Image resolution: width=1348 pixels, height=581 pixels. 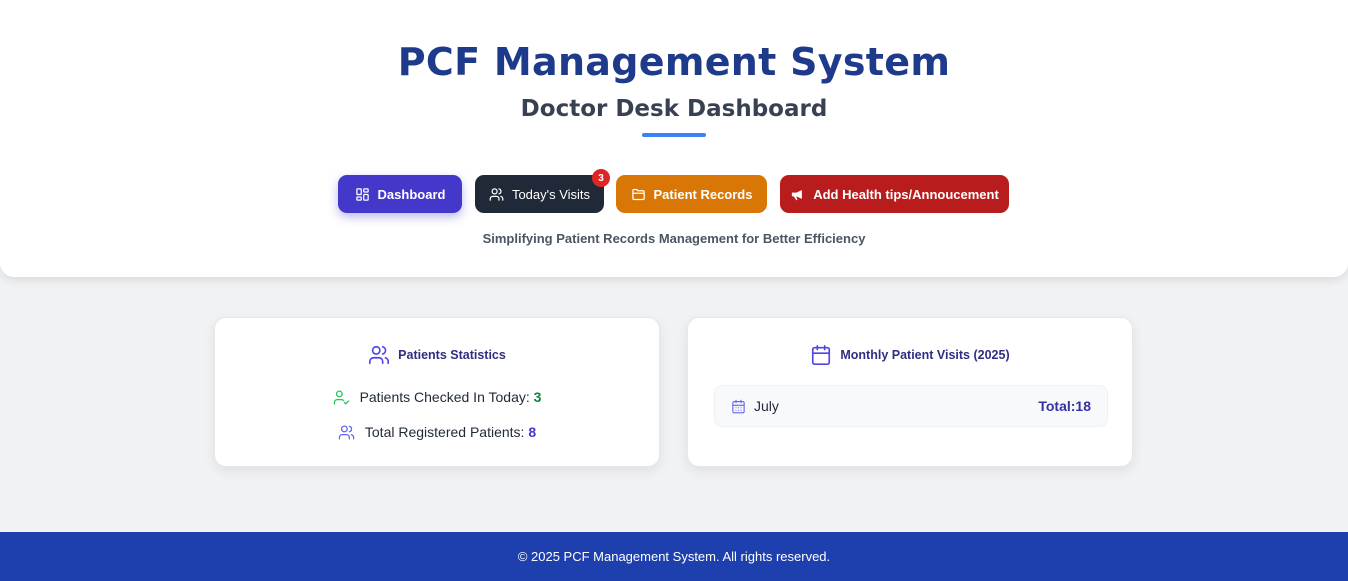 I want to click on patients-statistics-header: Patients Statistics, so click(x=437, y=355).